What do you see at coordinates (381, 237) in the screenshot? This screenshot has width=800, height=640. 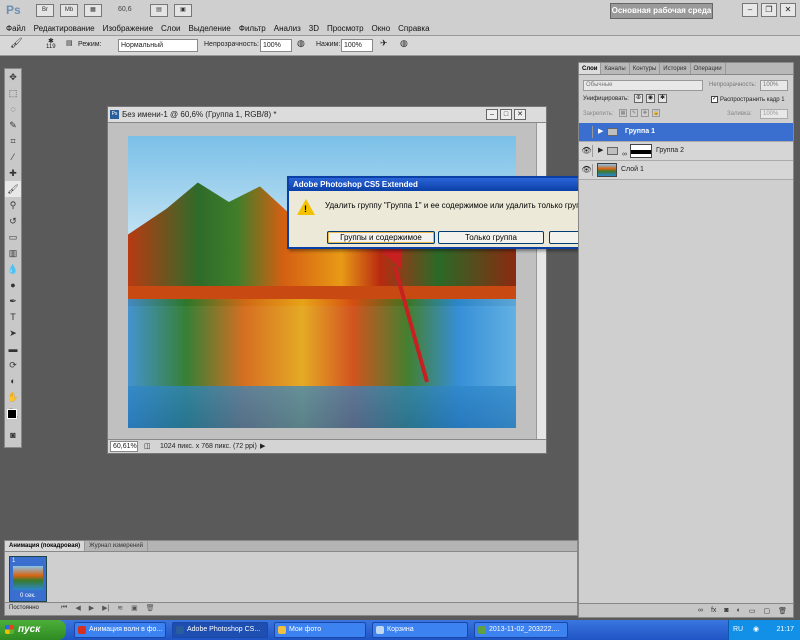 I see `group-and-contents-button: Группы и содержимое` at bounding box center [381, 237].